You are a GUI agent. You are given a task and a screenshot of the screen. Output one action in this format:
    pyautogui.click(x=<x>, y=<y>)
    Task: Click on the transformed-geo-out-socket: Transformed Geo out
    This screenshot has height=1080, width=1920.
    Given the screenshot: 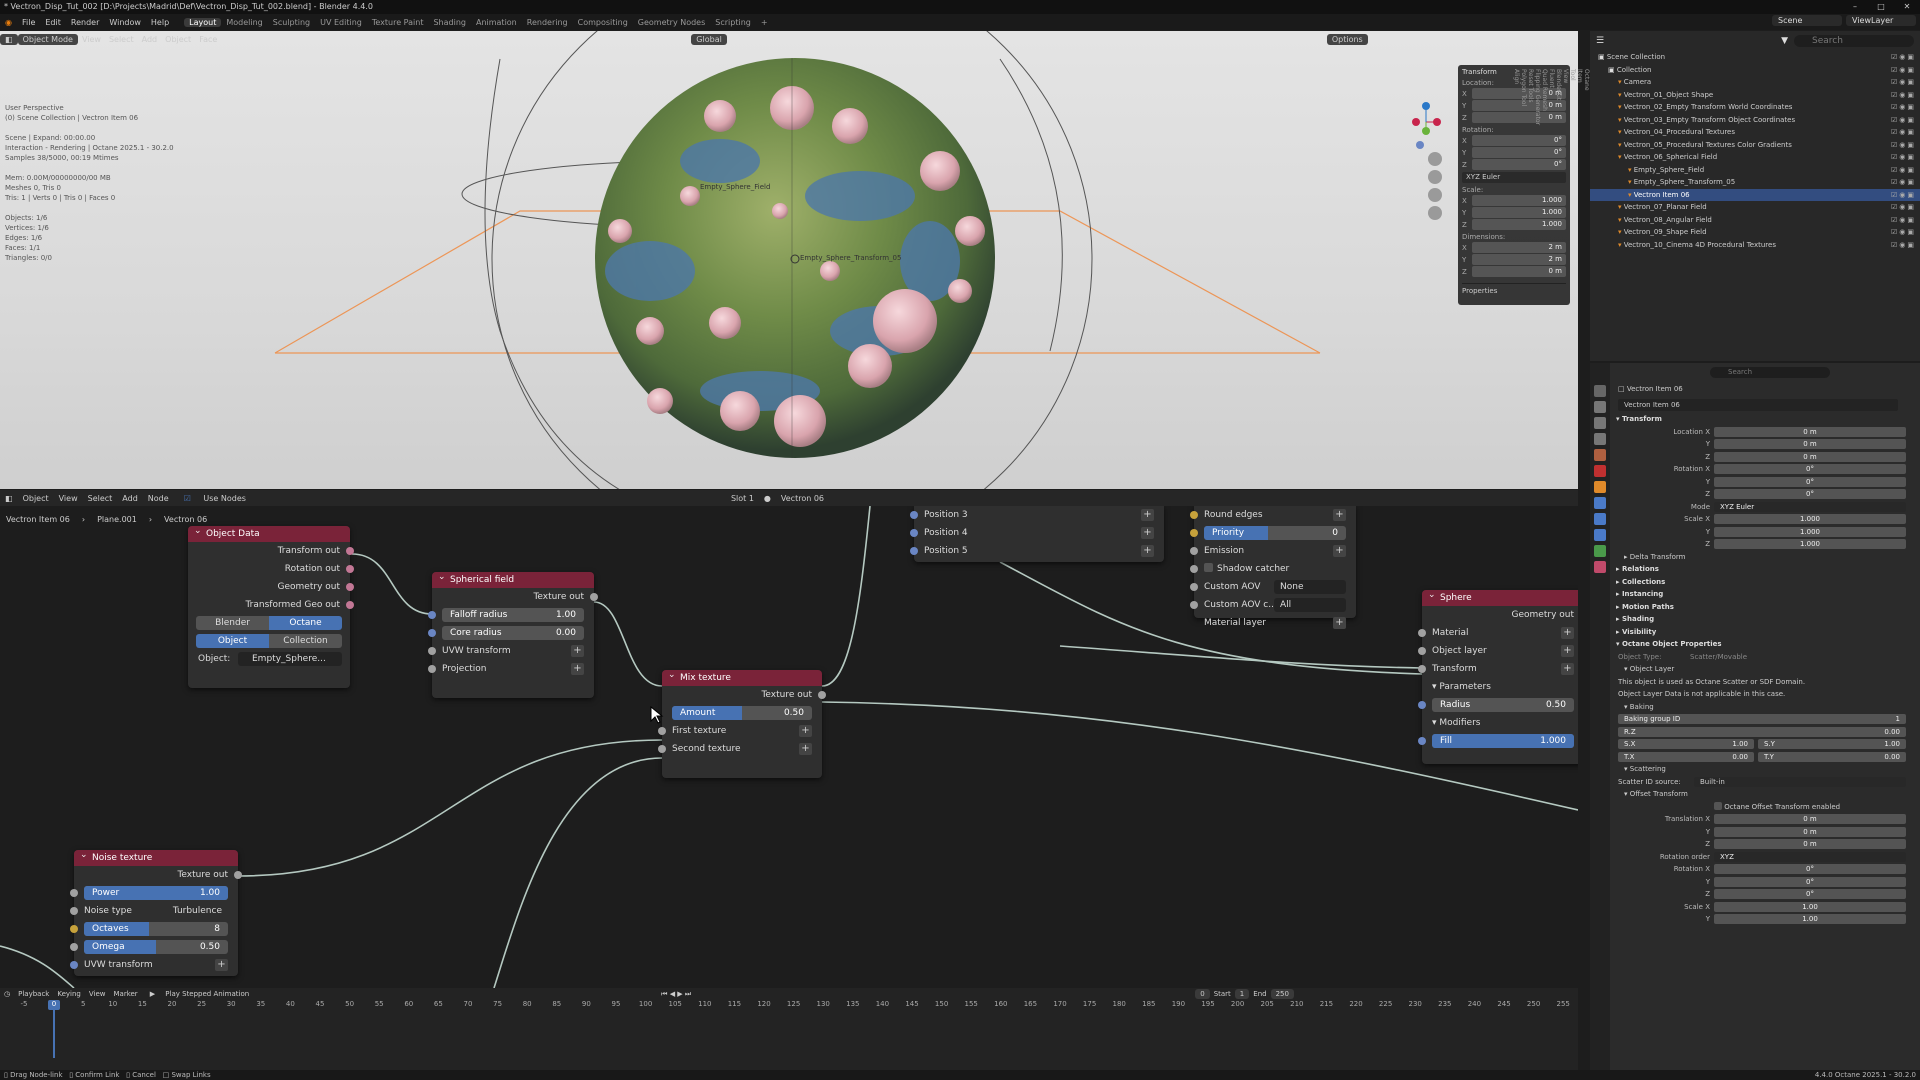 What is the action you would take?
    pyautogui.click(x=269, y=605)
    